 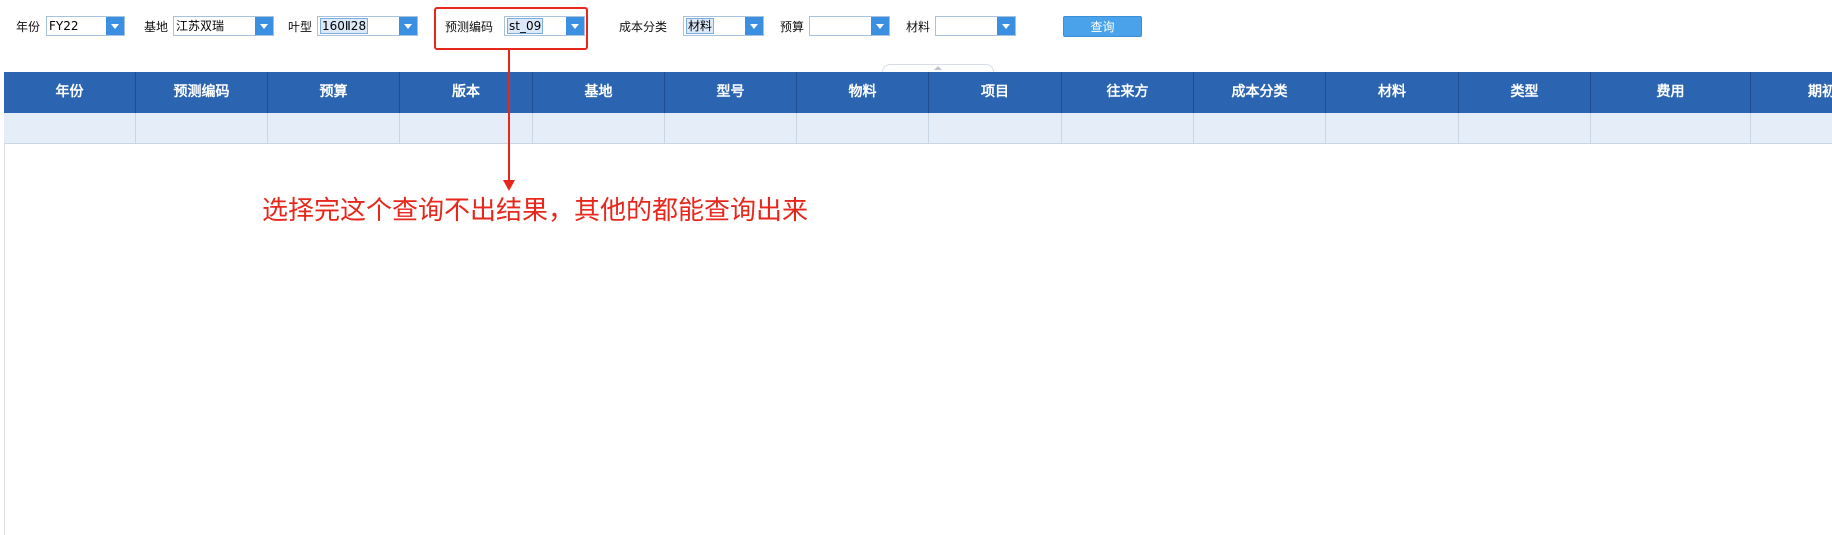 What do you see at coordinates (509, 120) in the screenshot?
I see `annotation-arrow` at bounding box center [509, 120].